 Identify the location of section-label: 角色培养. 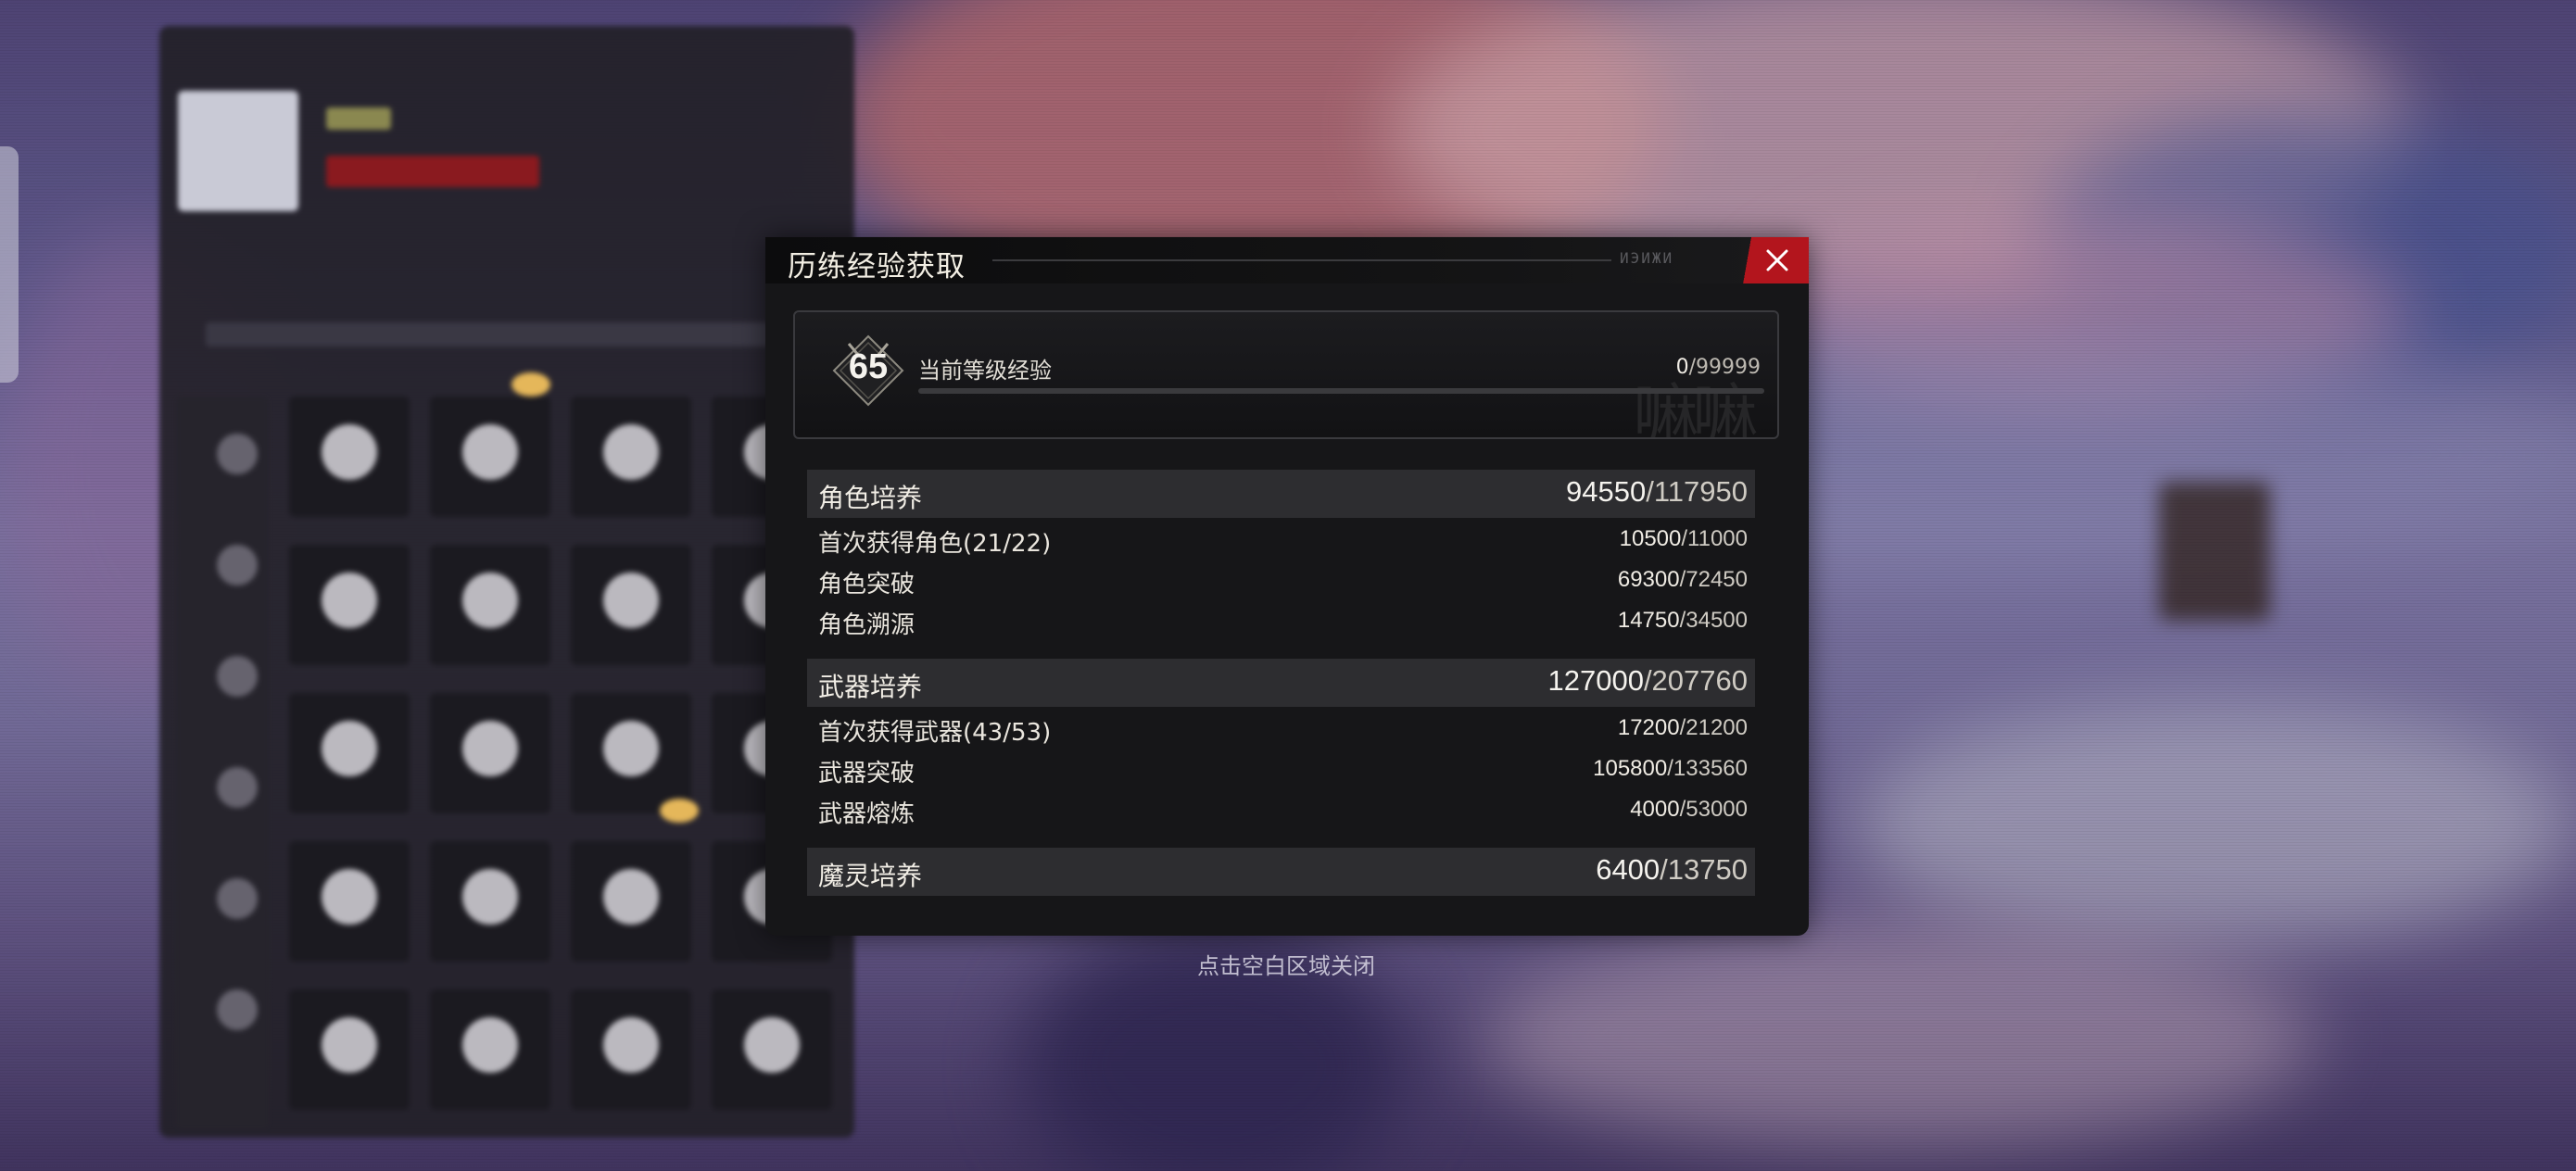
(870, 498).